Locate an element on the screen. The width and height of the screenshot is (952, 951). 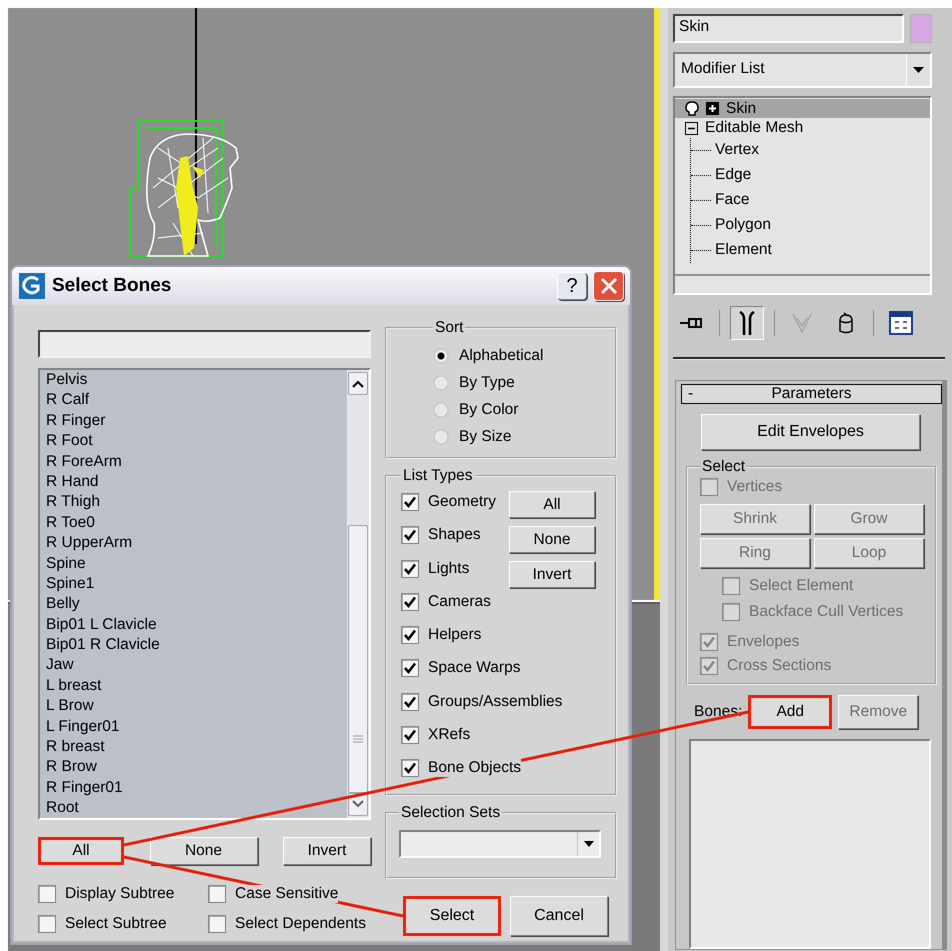
list-item: Belly is located at coordinates (196, 604).